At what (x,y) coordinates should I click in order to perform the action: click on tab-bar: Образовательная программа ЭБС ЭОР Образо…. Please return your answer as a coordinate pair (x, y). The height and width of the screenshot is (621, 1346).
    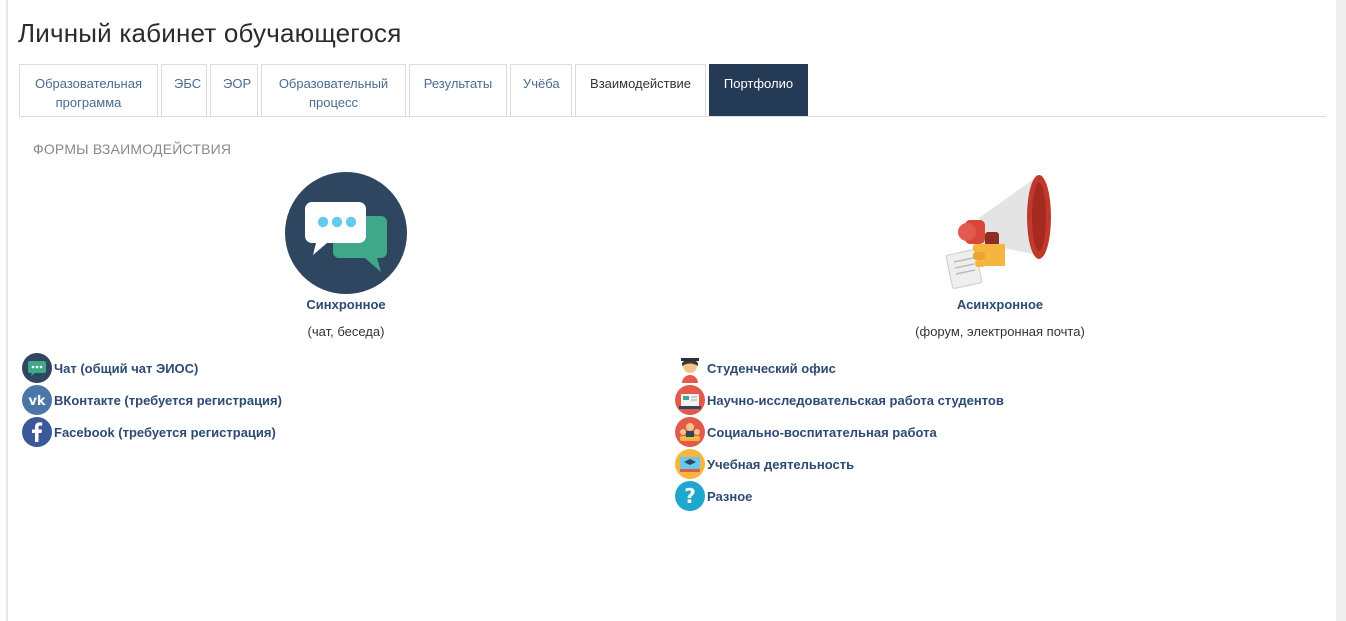
    Looking at the image, I should click on (415, 90).